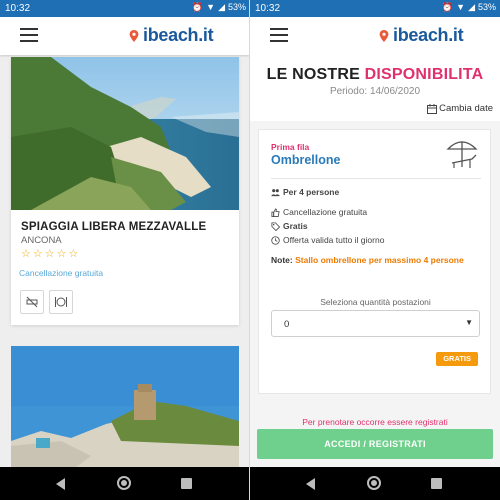 The width and height of the screenshot is (500, 500). I want to click on offer-row: Prima fila, so click(290, 147).